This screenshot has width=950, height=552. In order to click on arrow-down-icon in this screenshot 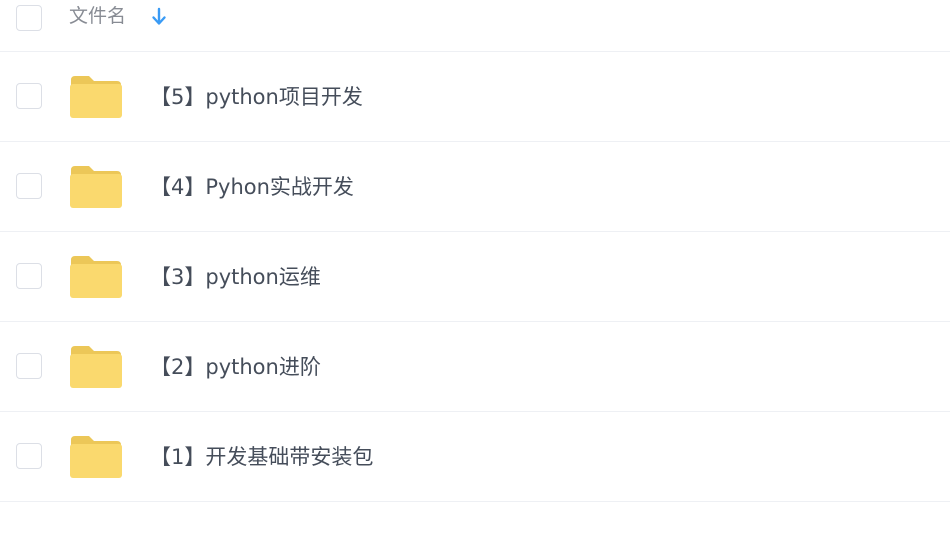, I will do `click(159, 17)`.